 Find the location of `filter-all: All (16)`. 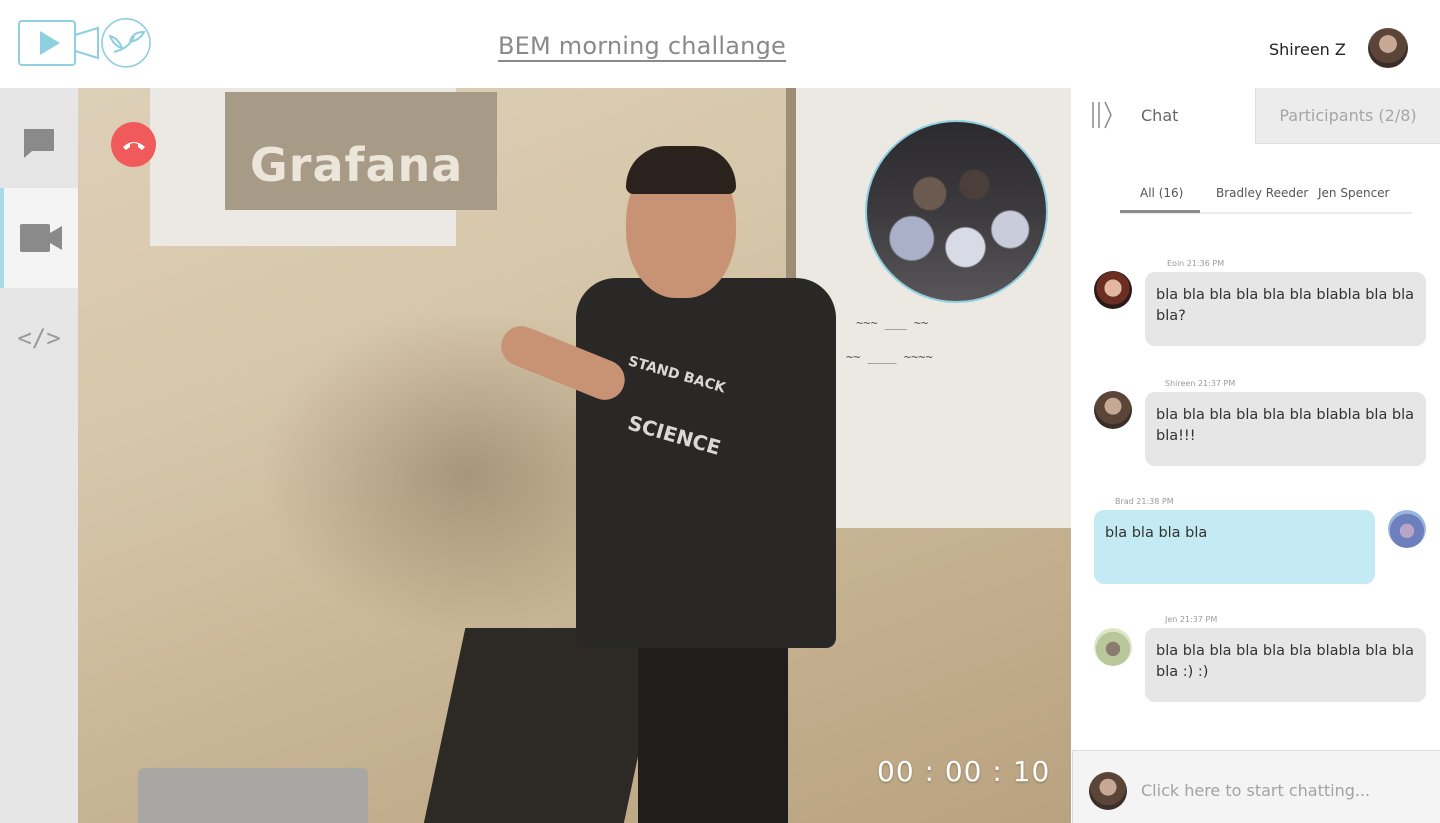

filter-all: All (16) is located at coordinates (1161, 193).